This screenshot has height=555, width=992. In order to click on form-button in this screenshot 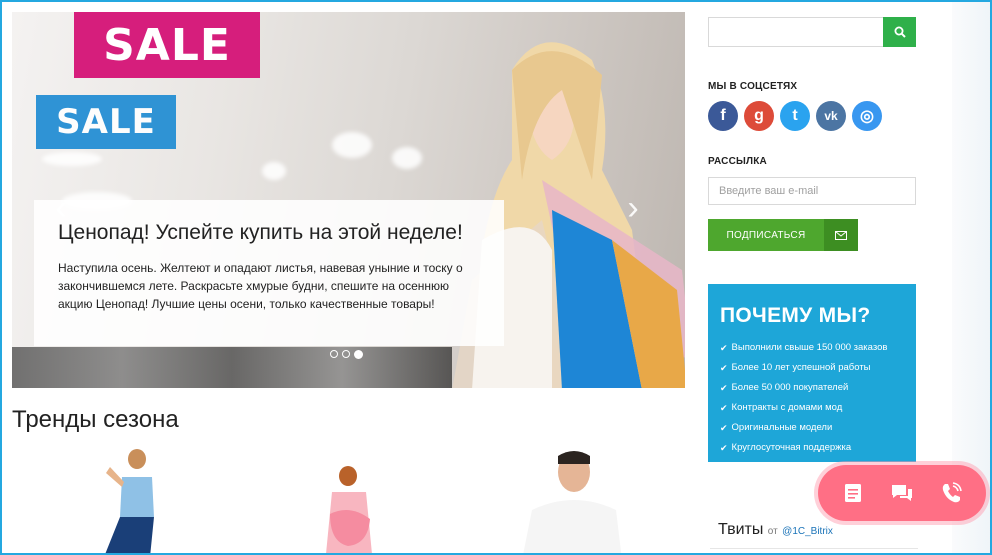, I will do `click(853, 493)`.